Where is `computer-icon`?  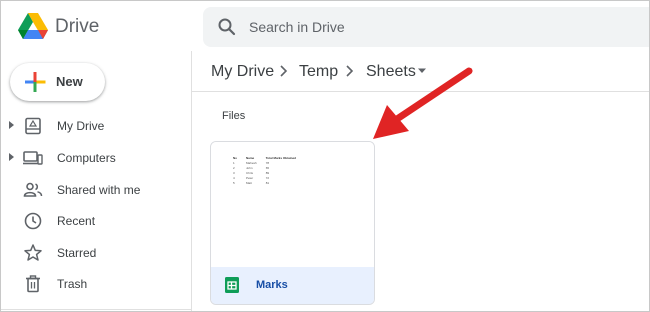 computer-icon is located at coordinates (33, 158).